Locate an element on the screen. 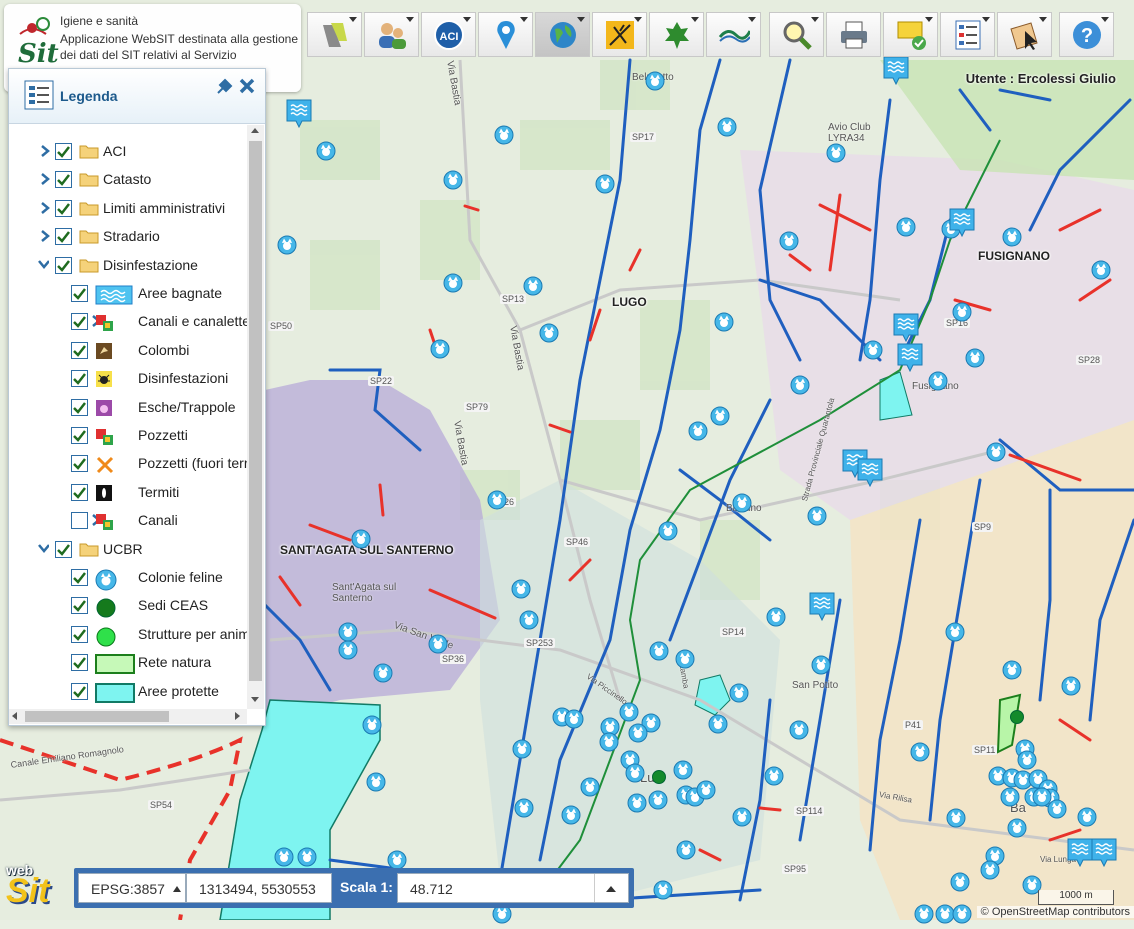 Image resolution: width=1134 pixels, height=929 pixels. chevron-down-icon is located at coordinates (43, 549).